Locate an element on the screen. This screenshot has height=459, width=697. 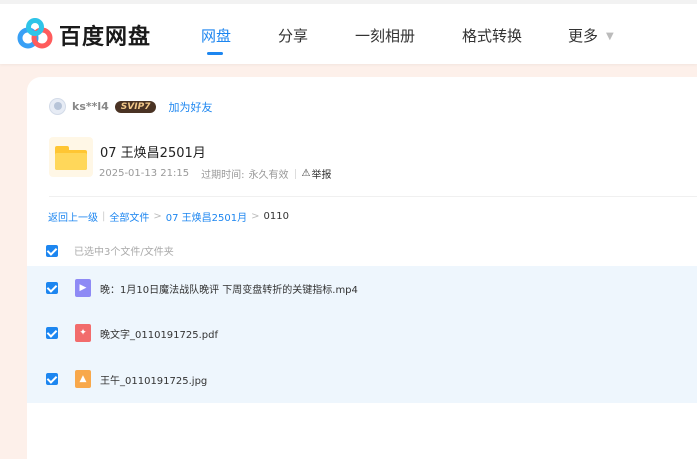
breadcrumb-pipe: | is located at coordinates (104, 216).